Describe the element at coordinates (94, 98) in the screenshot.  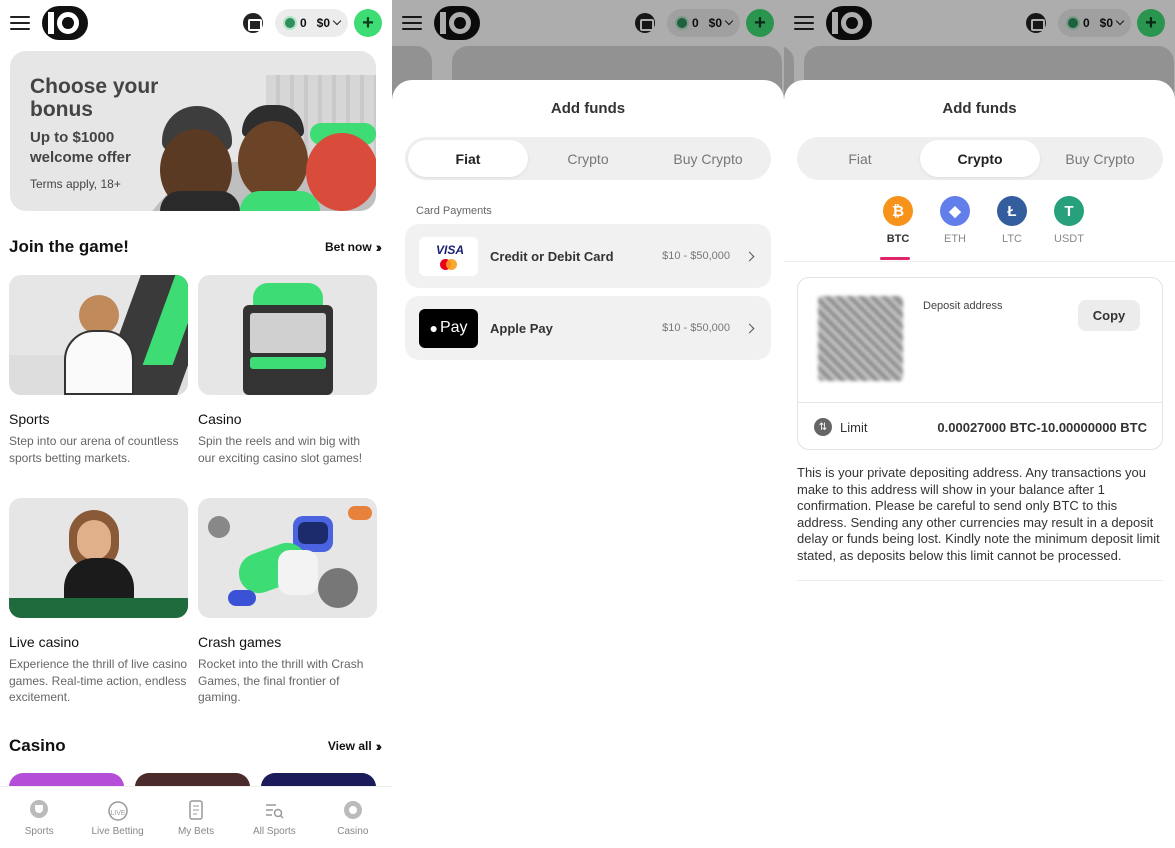
I see `promo-title: Choose your bonus` at that location.